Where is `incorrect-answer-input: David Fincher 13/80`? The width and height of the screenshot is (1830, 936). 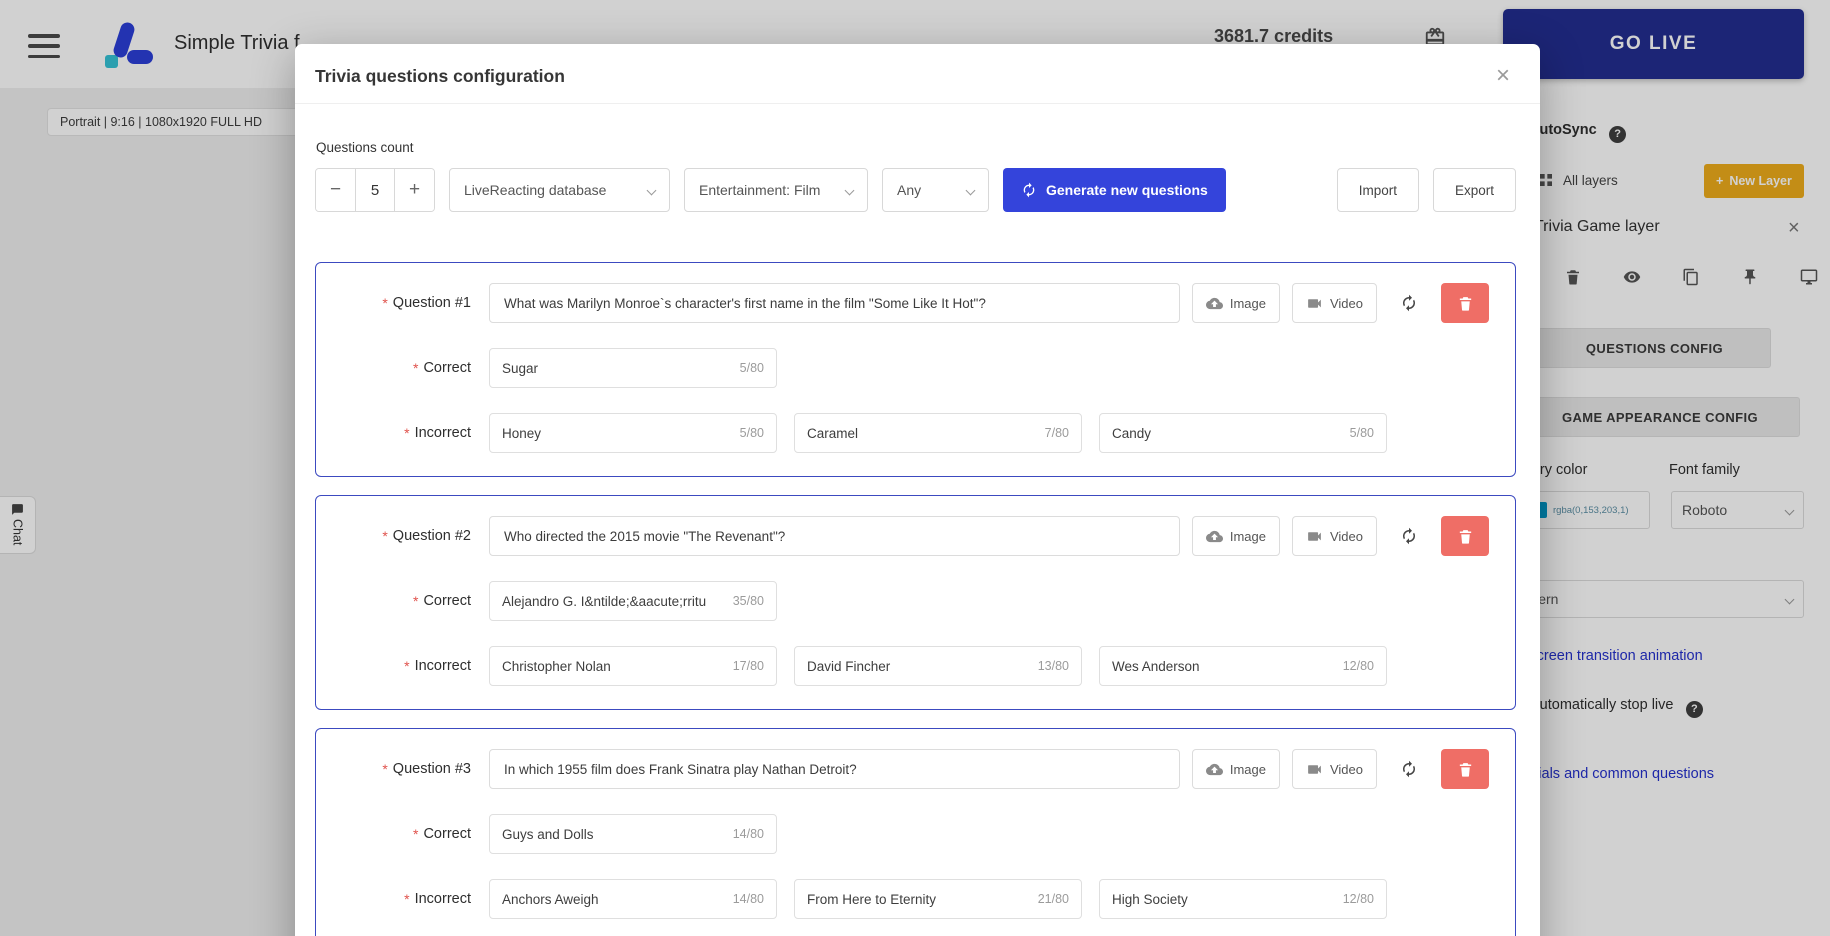
incorrect-answer-input: David Fincher 13/80 is located at coordinates (938, 666).